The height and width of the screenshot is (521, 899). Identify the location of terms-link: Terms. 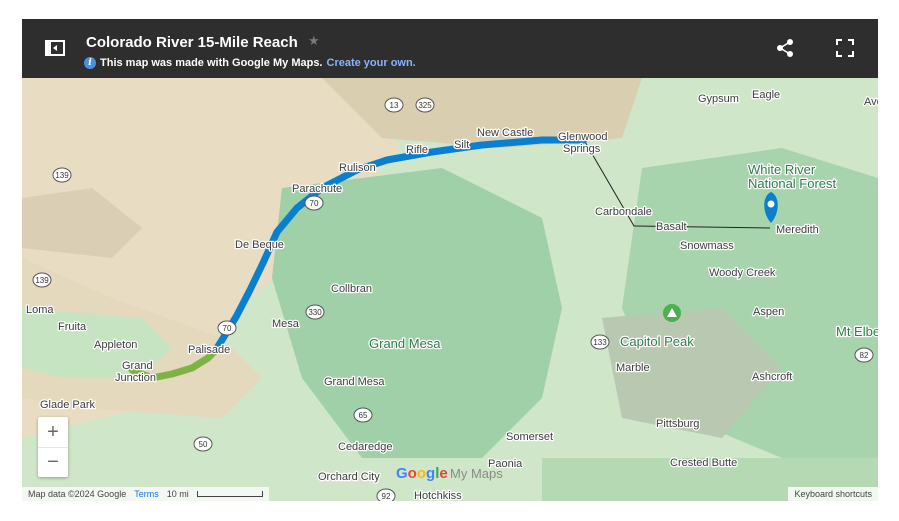
(146, 494).